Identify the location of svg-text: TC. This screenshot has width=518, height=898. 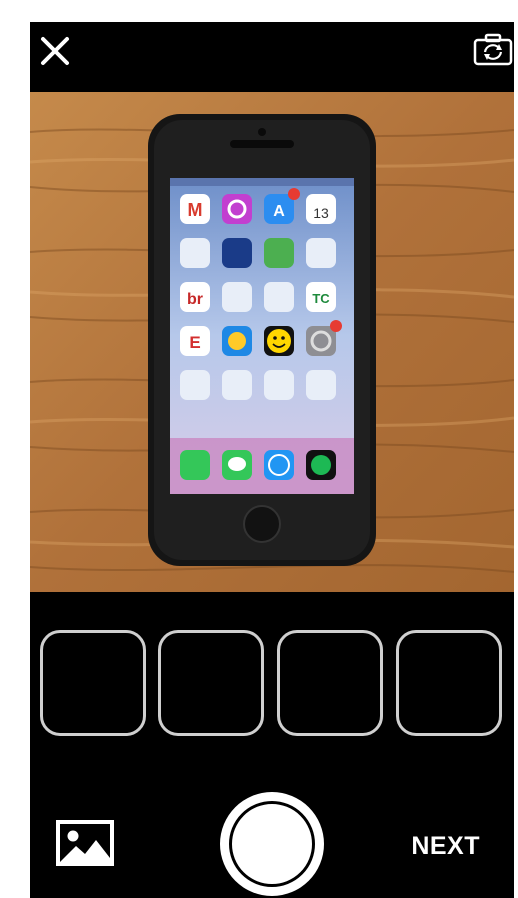
(321, 298).